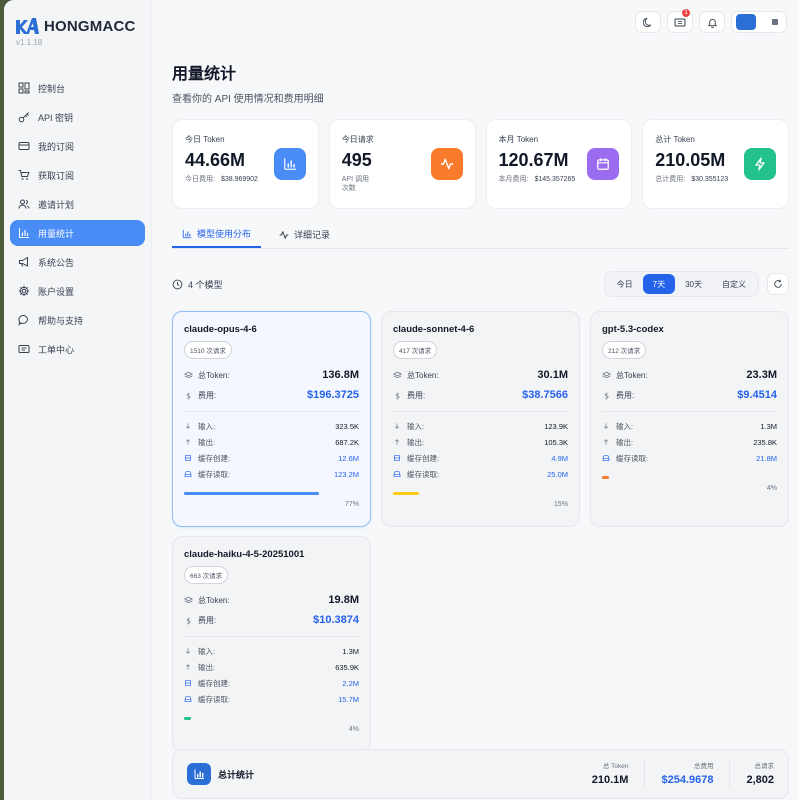 Image resolution: width=799 pixels, height=800 pixels. Describe the element at coordinates (56, 349) in the screenshot. I see `sidebar-item-label: 工单中心` at that location.